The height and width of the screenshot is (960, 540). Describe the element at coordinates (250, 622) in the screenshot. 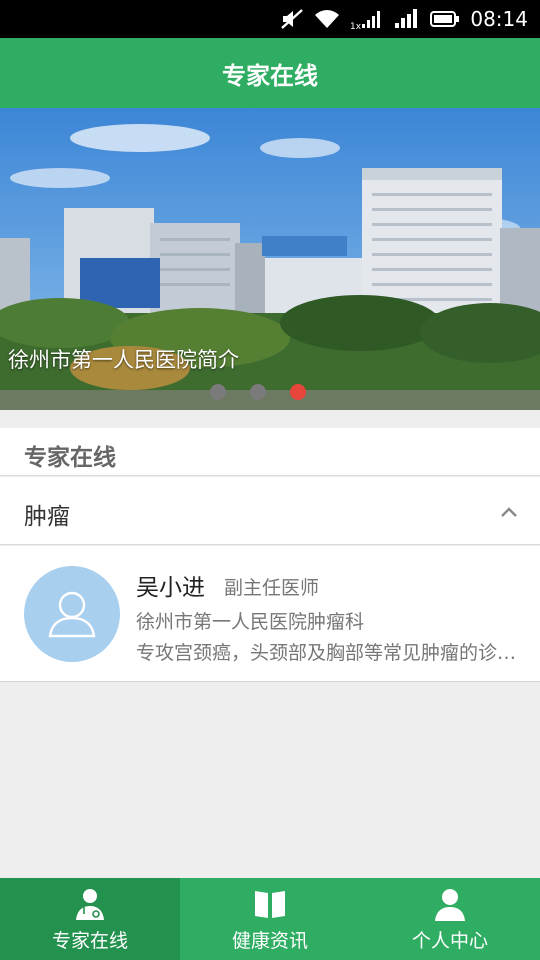

I see `doctor-hospital: 徐州市第一人民医院肿瘤科` at that location.